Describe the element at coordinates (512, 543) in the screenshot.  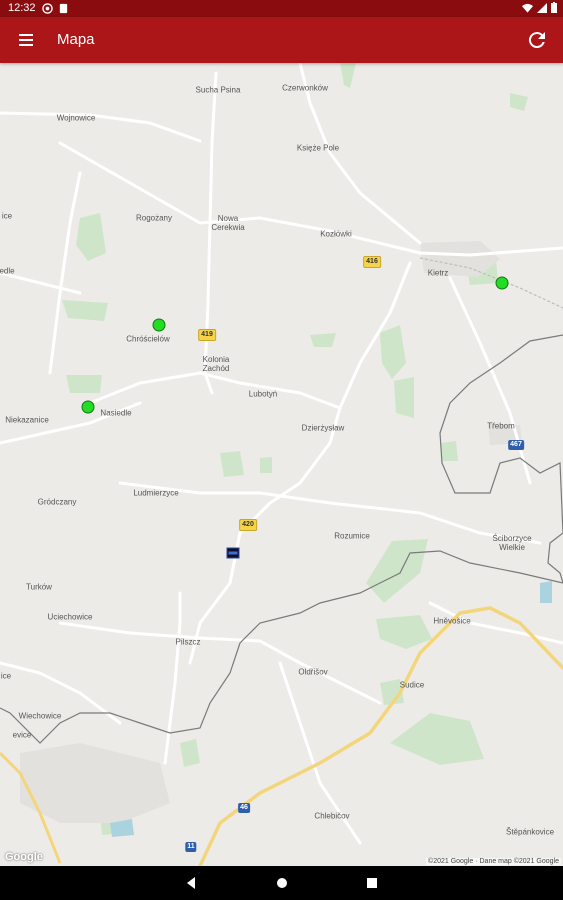
I see `place-label: Ściborzyce Wielkie` at that location.